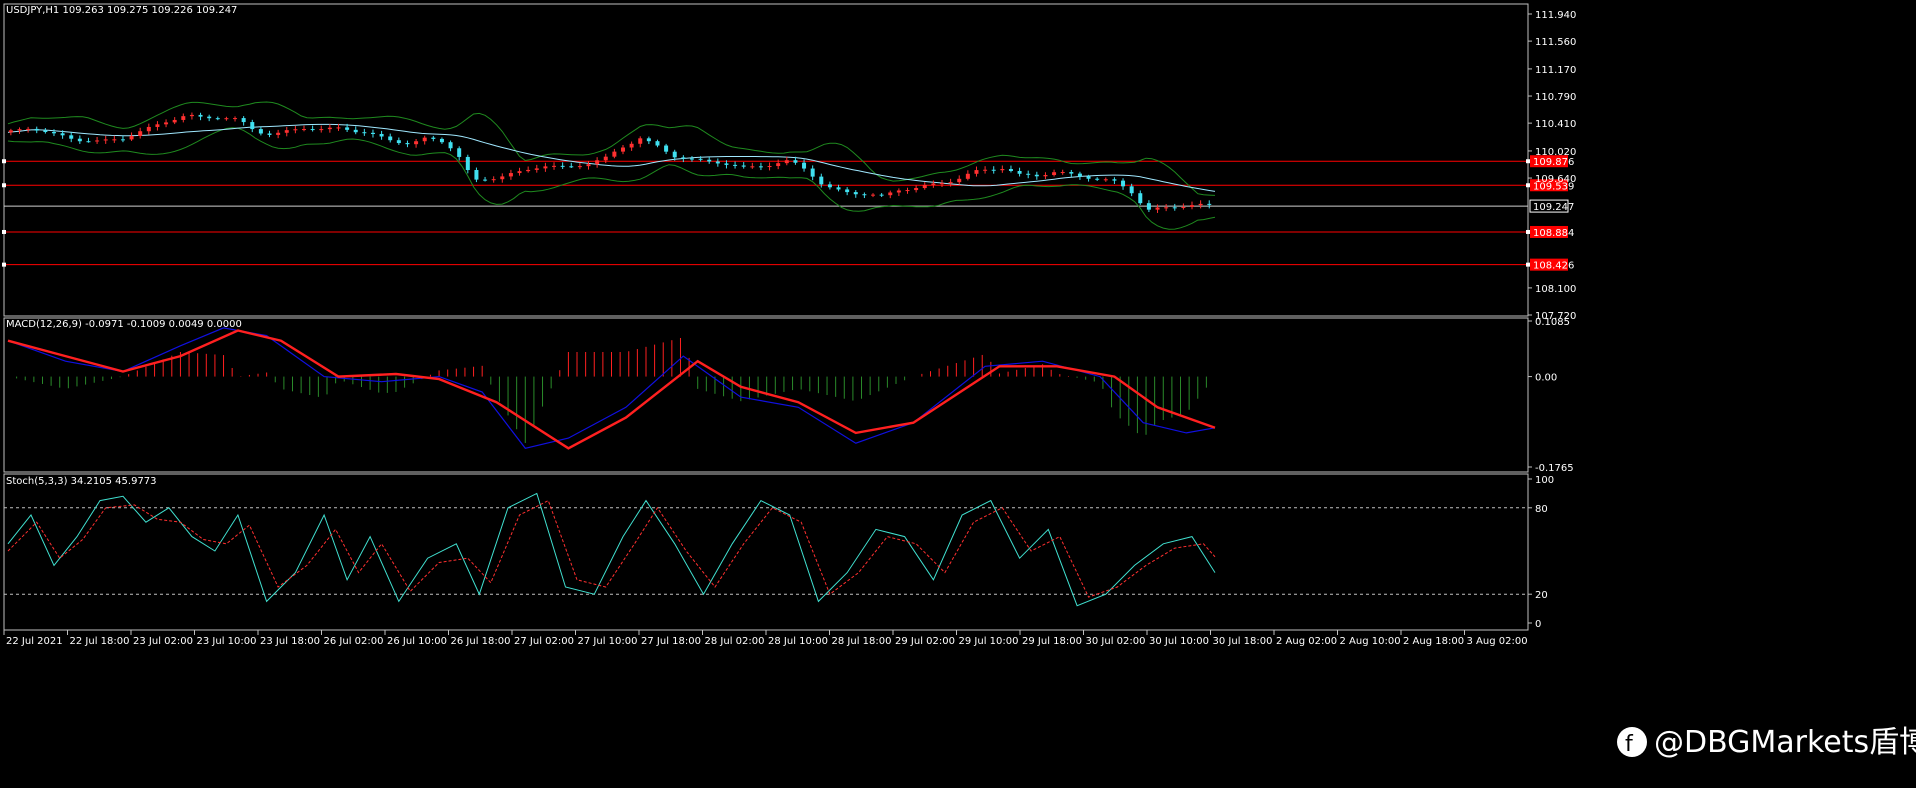 This screenshot has width=1916, height=788. What do you see at coordinates (925, 641) in the screenshot?
I see `time-tick-label: 29 Jul 02:00` at bounding box center [925, 641].